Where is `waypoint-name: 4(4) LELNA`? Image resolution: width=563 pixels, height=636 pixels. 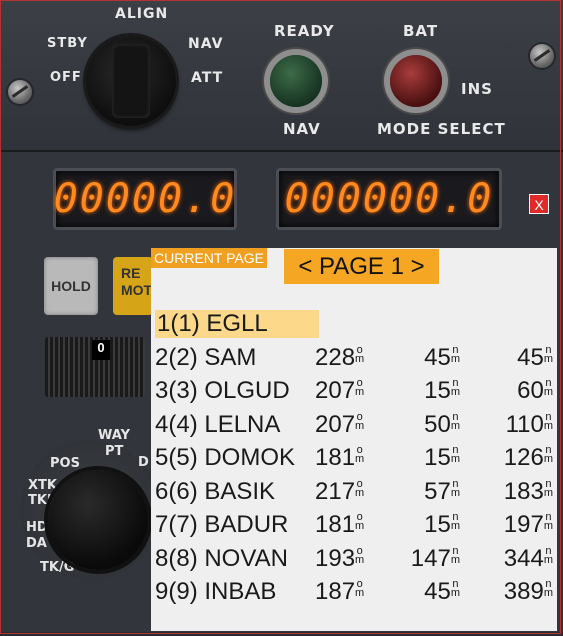
waypoint-name: 4(4) LELNA is located at coordinates (218, 424).